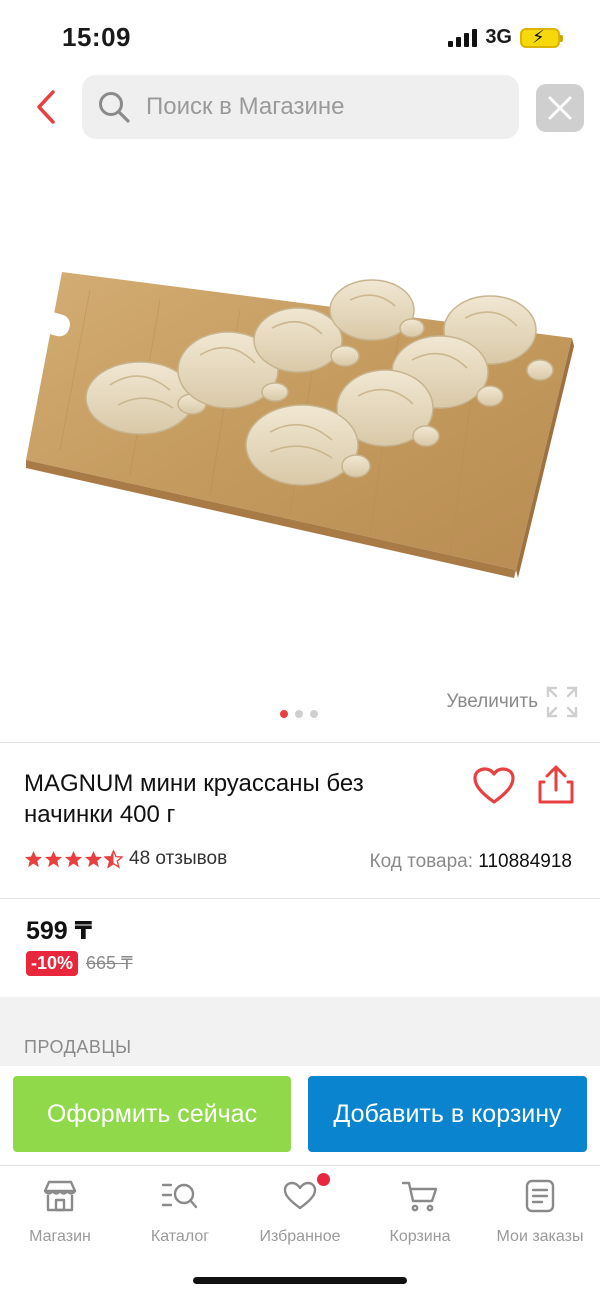  I want to click on store-icon, so click(60, 1196).